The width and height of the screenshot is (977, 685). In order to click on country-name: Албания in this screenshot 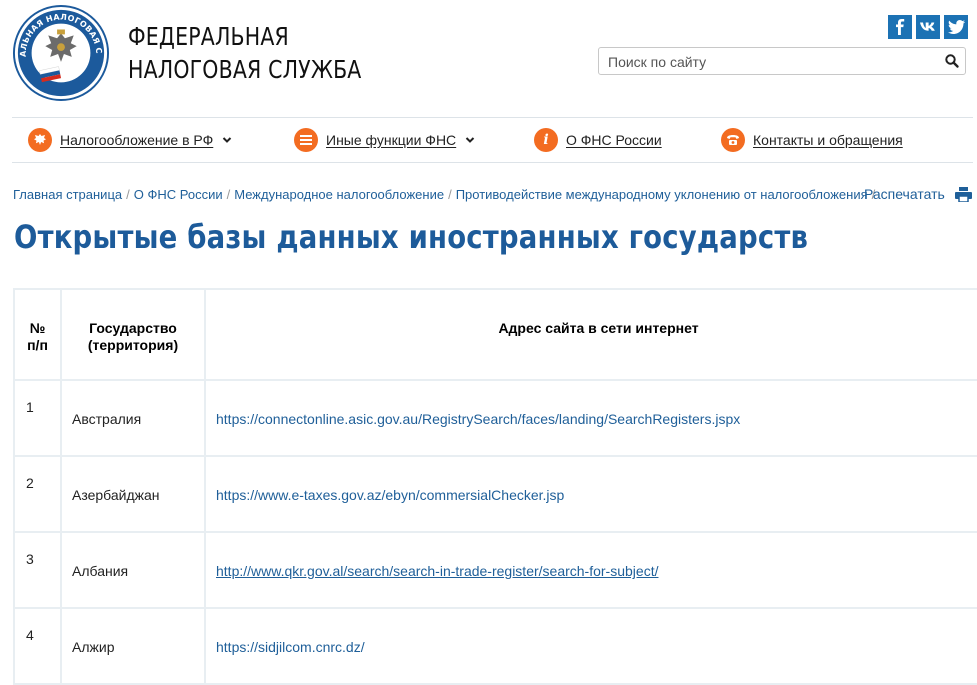, I will do `click(133, 570)`.